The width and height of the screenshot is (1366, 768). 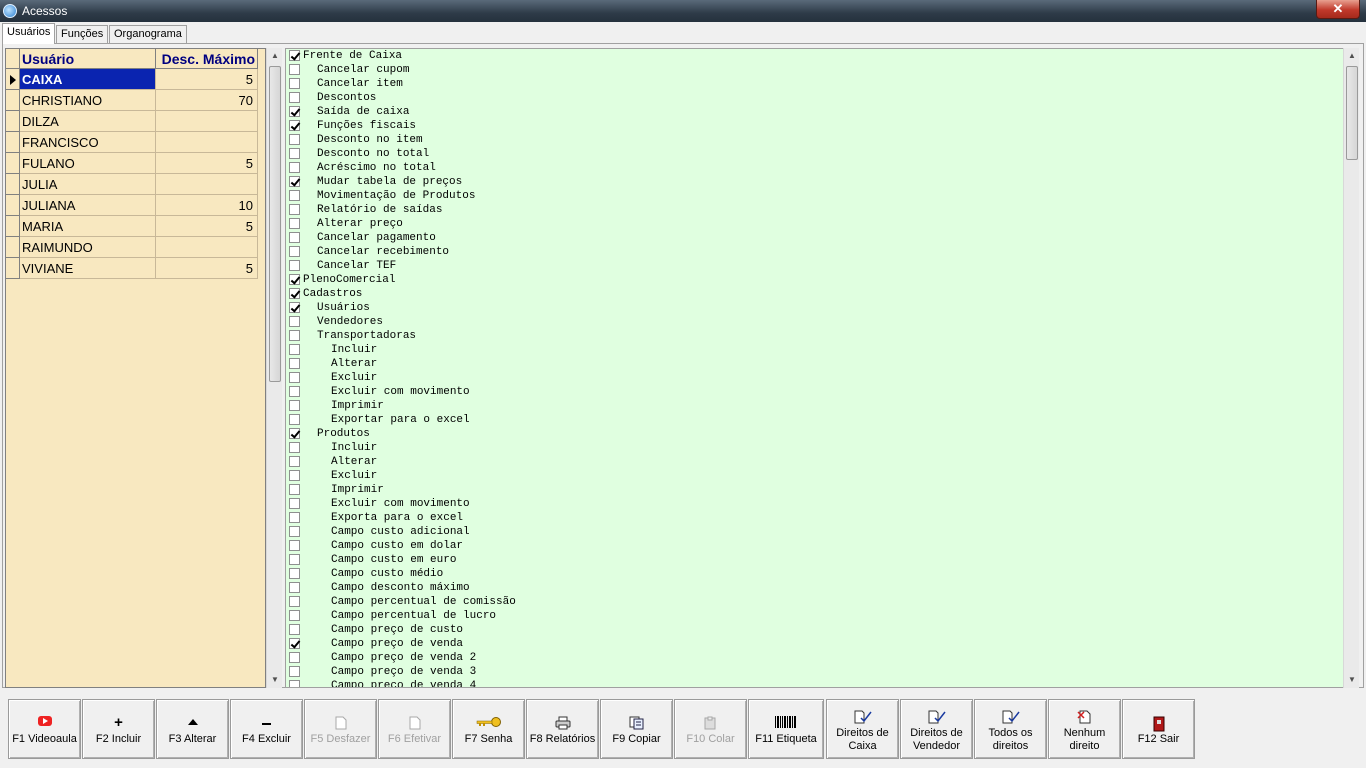 What do you see at coordinates (814, 196) in the screenshot?
I see `tree-item: Movimentação de Produtos` at bounding box center [814, 196].